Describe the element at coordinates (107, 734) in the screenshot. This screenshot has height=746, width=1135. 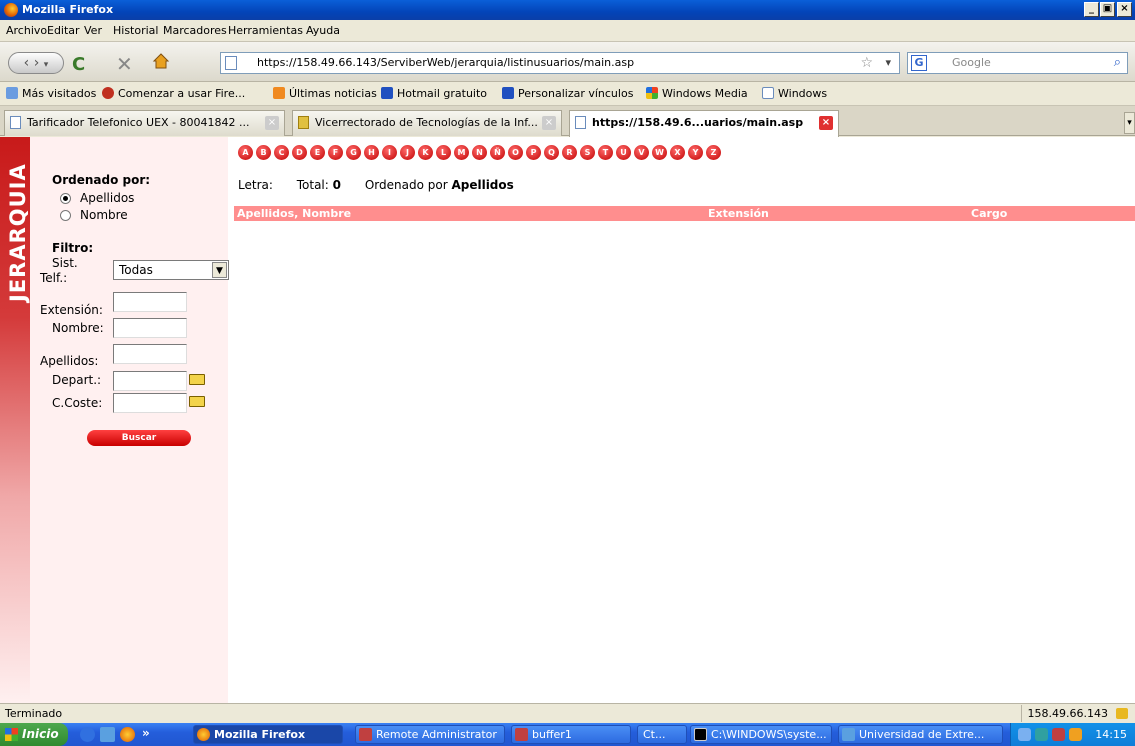
I see `desktop-quicklaunch-icon` at that location.